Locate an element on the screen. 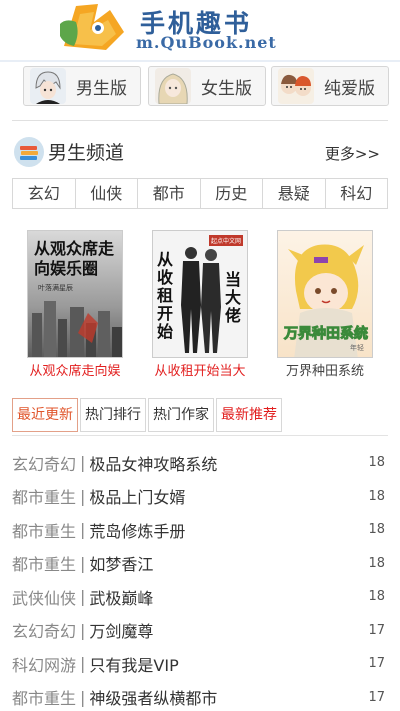  list-item: 玄幻奇幻 | 极品女神攻略系统 18 is located at coordinates (200, 463).